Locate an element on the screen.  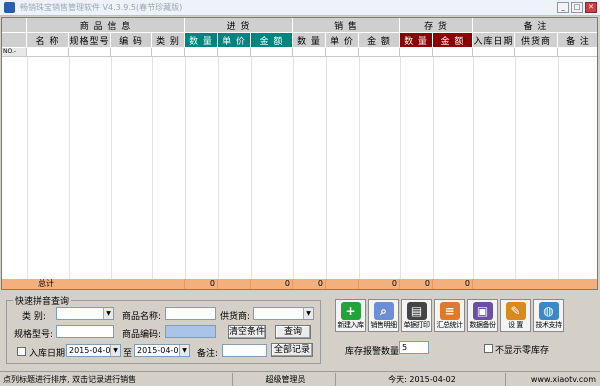
printer-icon: ▤ is located at coordinates (416, 311).